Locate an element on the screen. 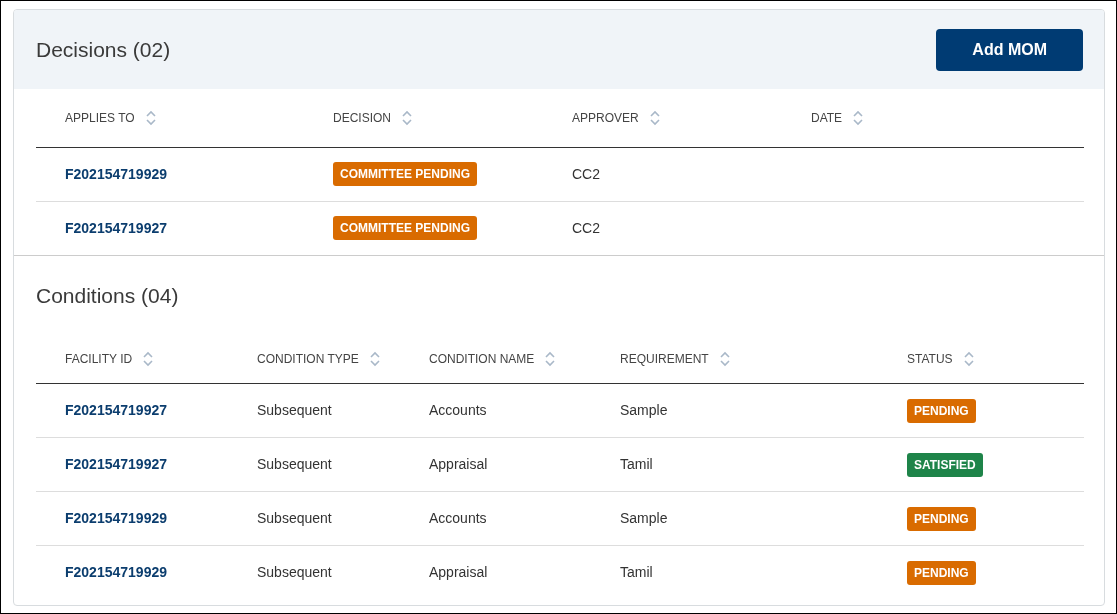 This screenshot has height=614, width=1117. status-tag: SATISFIED is located at coordinates (945, 464).